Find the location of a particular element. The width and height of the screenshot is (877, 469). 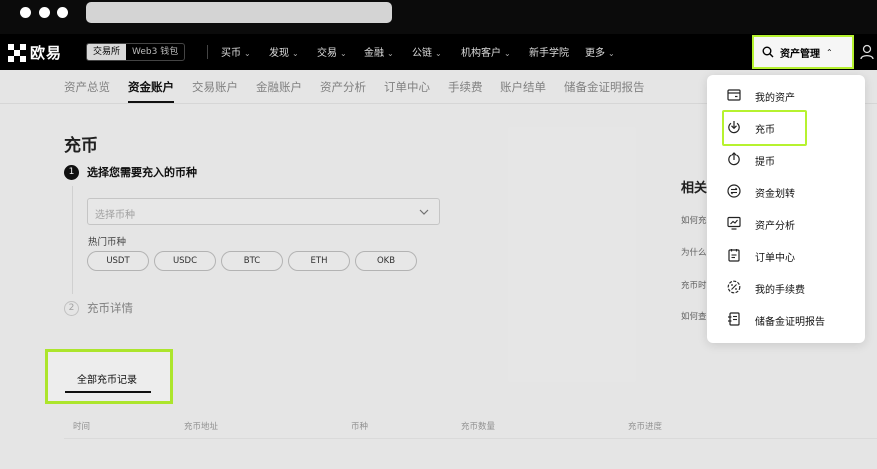

search-icon is located at coordinates (768, 52).